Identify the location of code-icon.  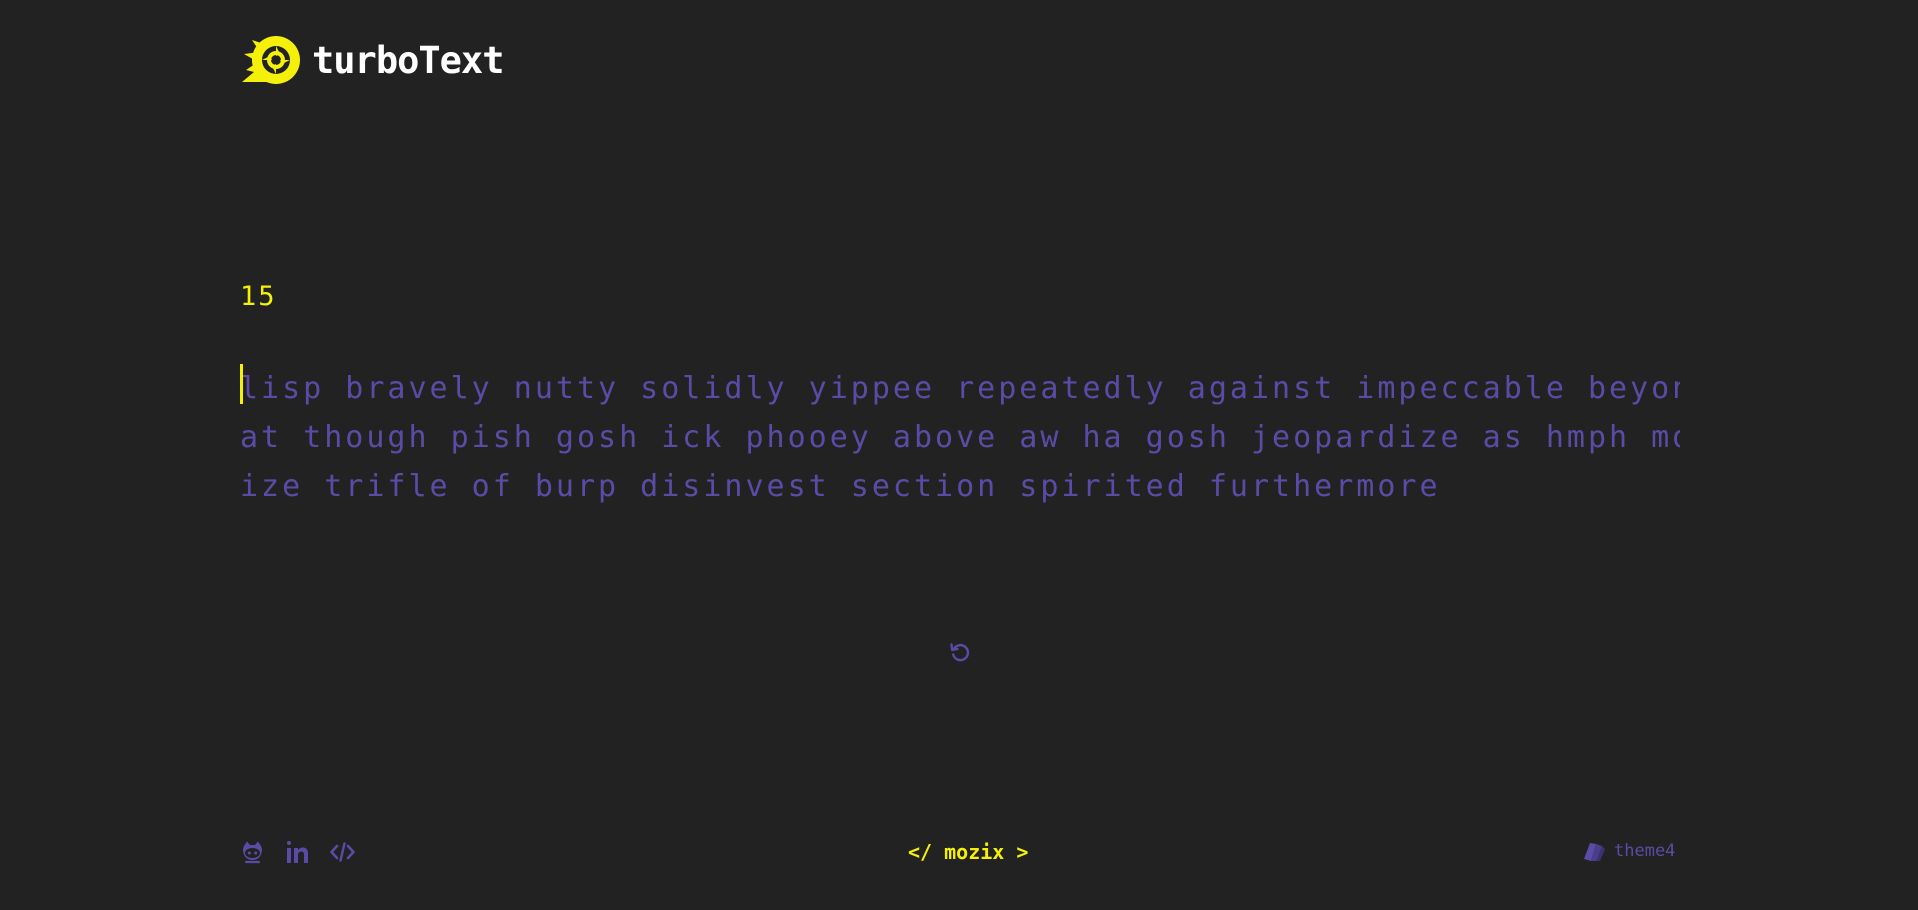
(342, 852).